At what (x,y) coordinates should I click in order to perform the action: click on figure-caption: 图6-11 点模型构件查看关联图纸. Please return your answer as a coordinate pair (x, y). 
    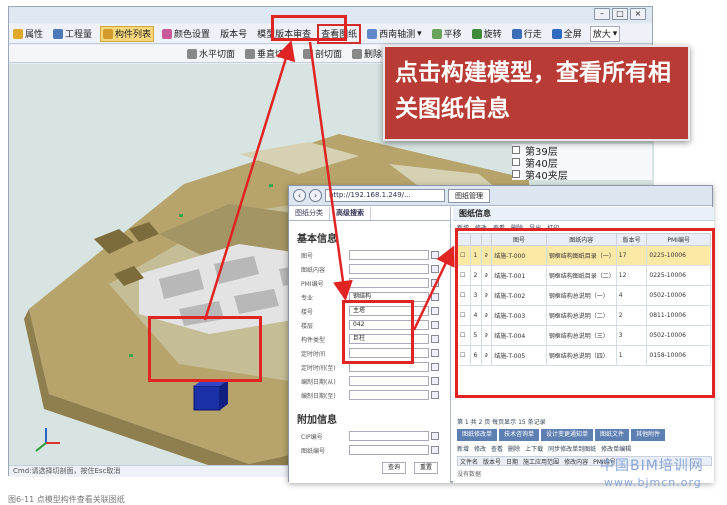
    Looking at the image, I should click on (66, 499).